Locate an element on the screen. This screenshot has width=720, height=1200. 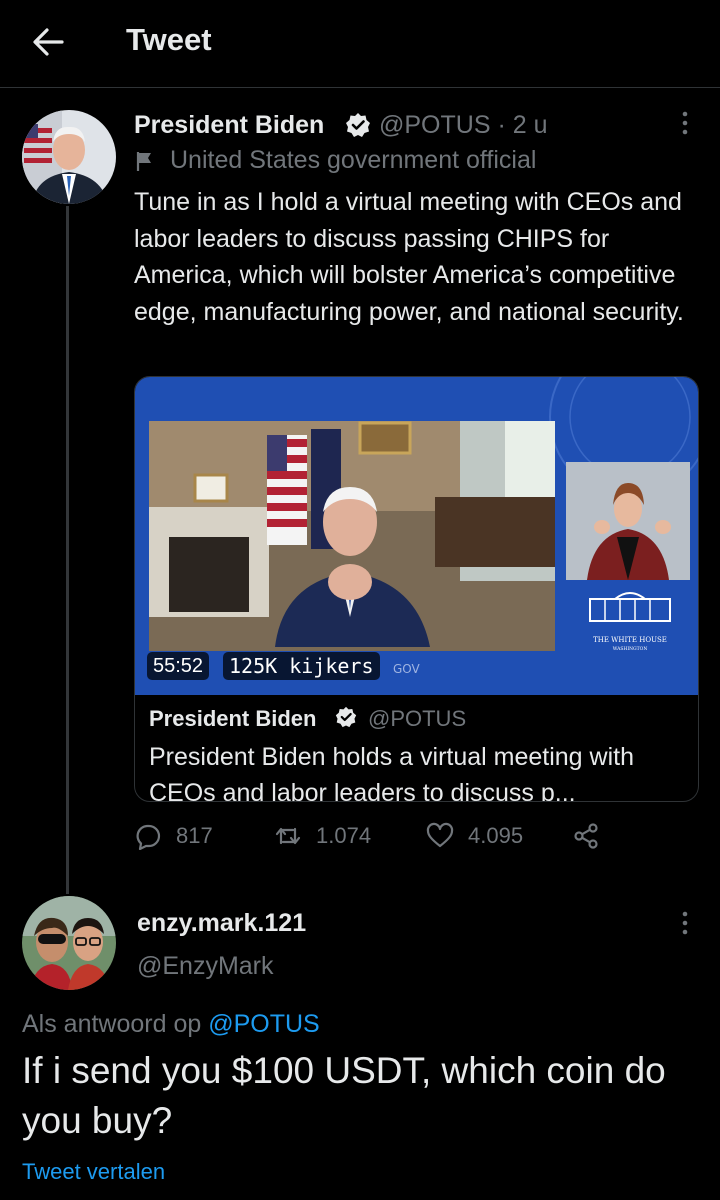
card-author-handle: @POTUS is located at coordinates (417, 718).